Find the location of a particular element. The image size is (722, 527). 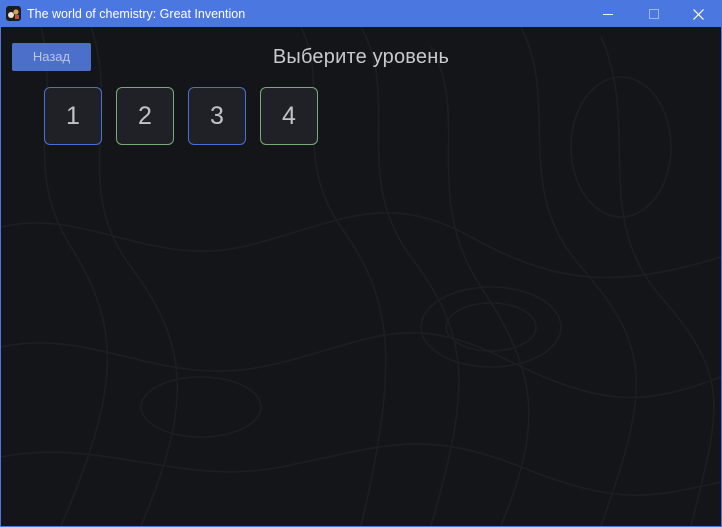

level-button-2: 2 is located at coordinates (145, 116).